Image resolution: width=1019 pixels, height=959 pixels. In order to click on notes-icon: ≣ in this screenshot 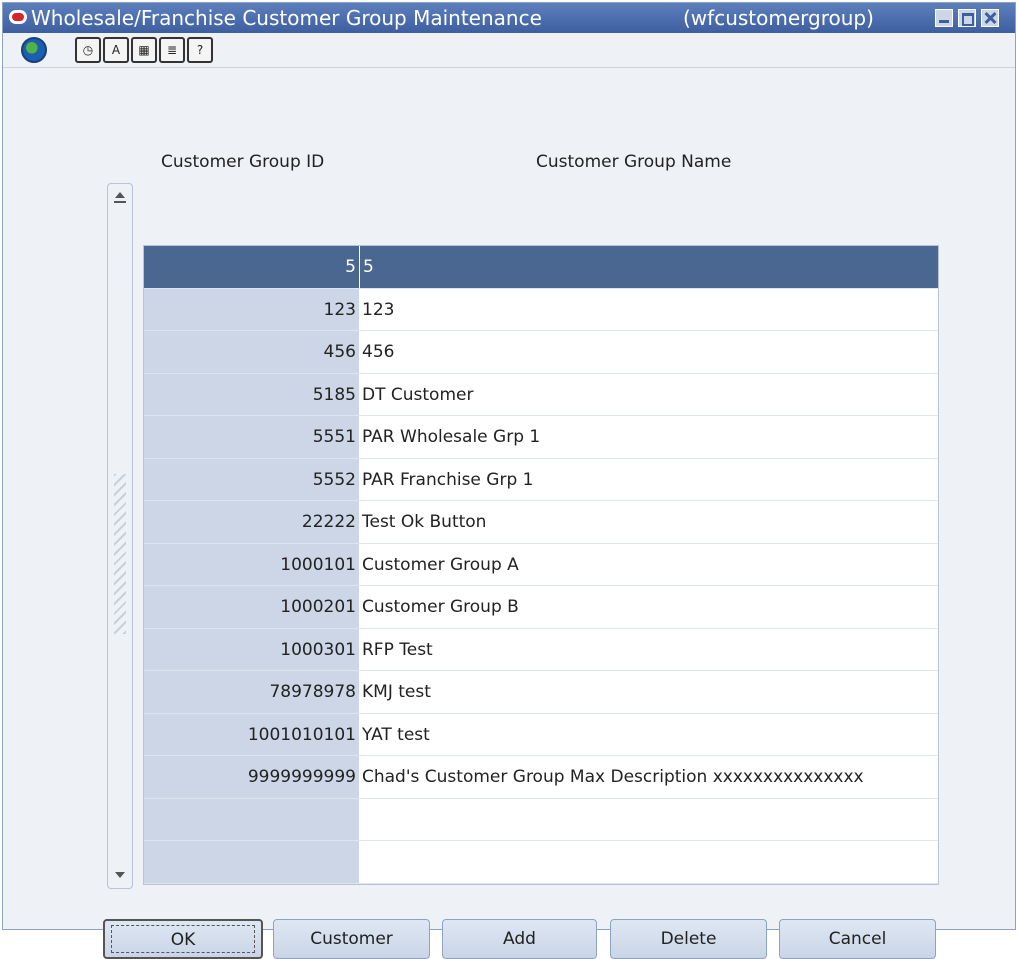, I will do `click(172, 50)`.